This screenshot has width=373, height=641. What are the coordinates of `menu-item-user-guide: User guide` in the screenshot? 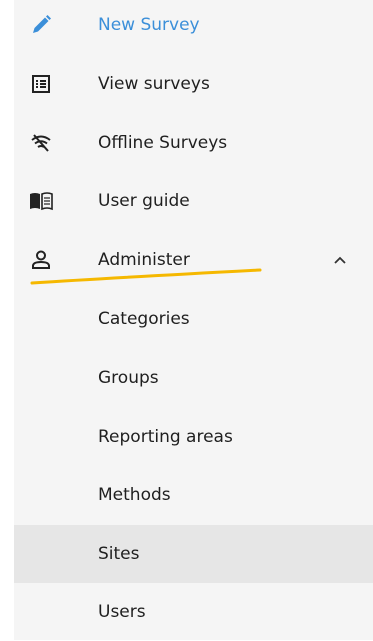 It's located at (193, 201).